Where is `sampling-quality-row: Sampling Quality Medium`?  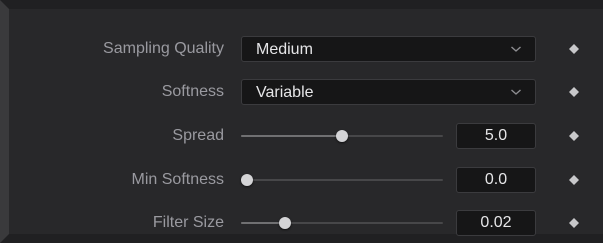
sampling-quality-row: Sampling Quality Medium is located at coordinates (306, 49).